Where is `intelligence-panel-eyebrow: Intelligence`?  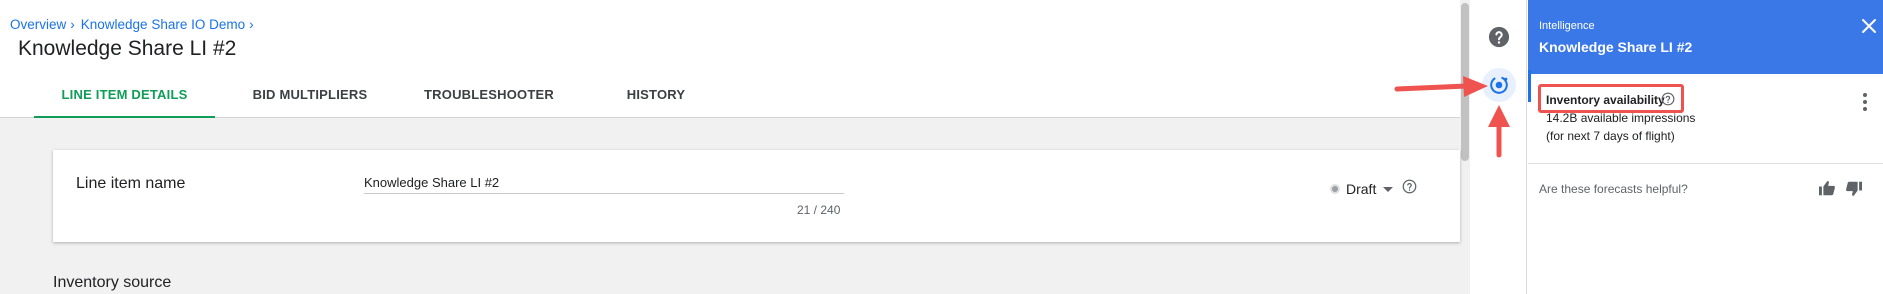 intelligence-panel-eyebrow: Intelligence is located at coordinates (1567, 26).